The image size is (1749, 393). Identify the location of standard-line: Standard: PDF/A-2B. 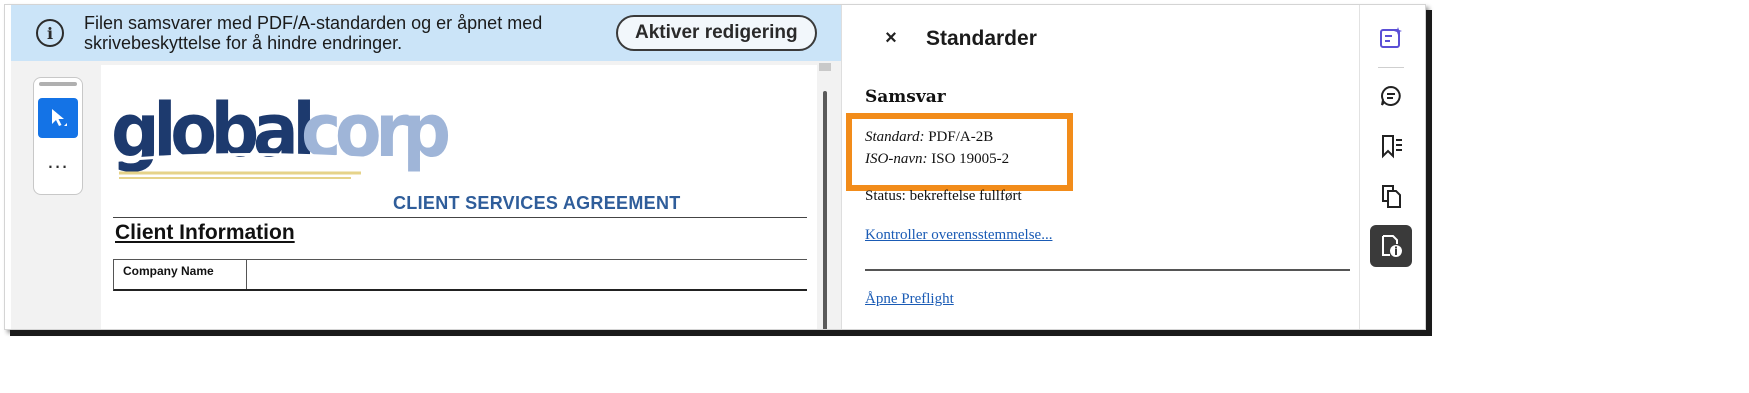
(929, 137).